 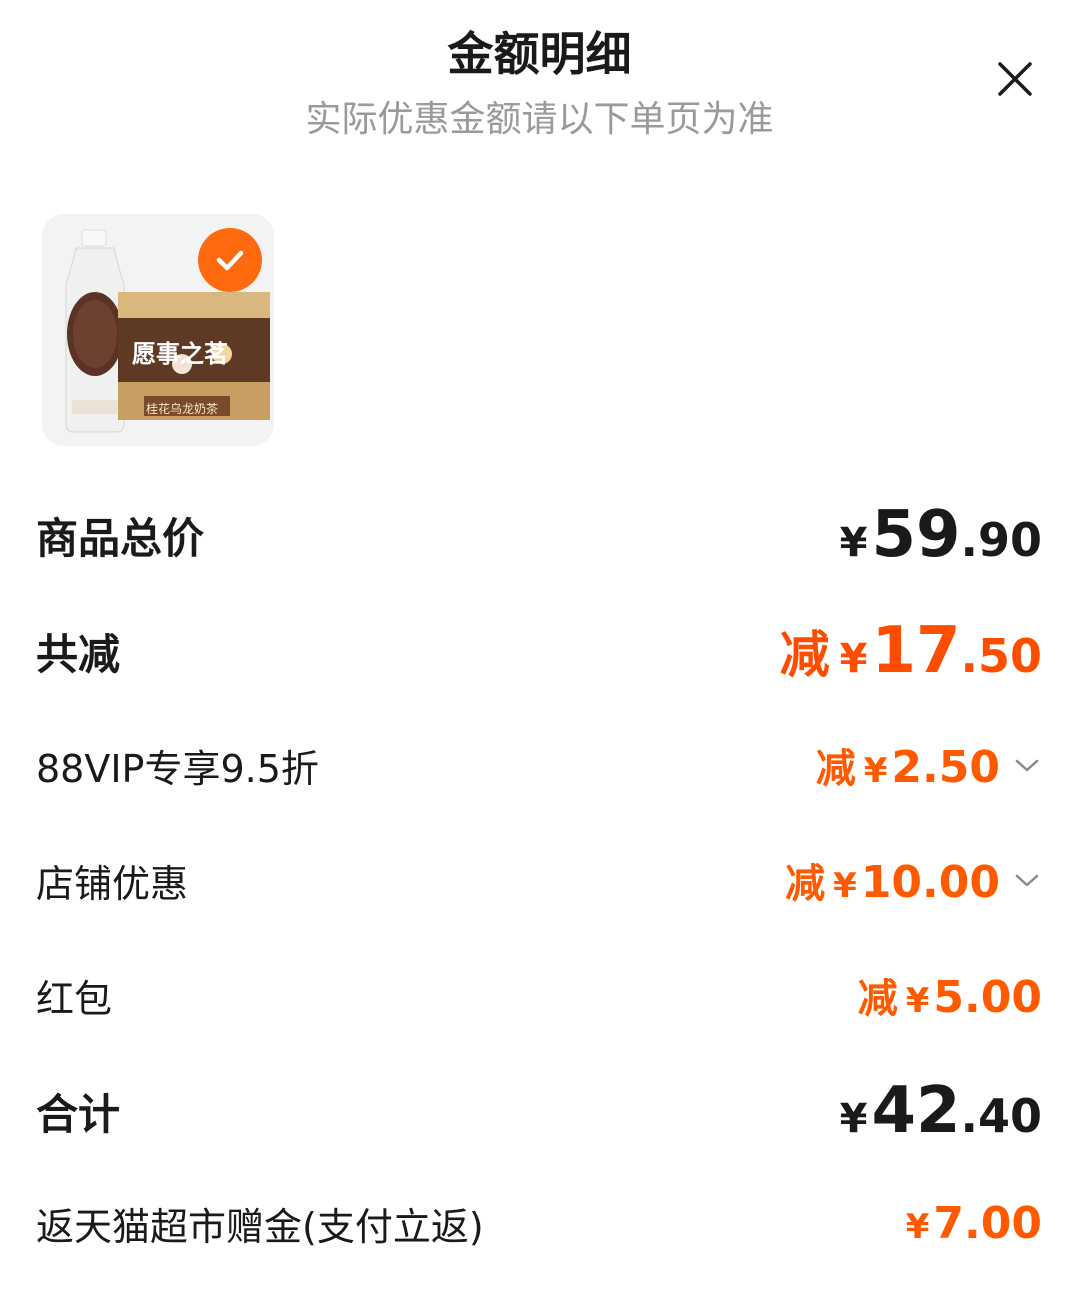 What do you see at coordinates (910, 651) in the screenshot?
I see `total-discount-amount: 减 ¥ 17 .50` at bounding box center [910, 651].